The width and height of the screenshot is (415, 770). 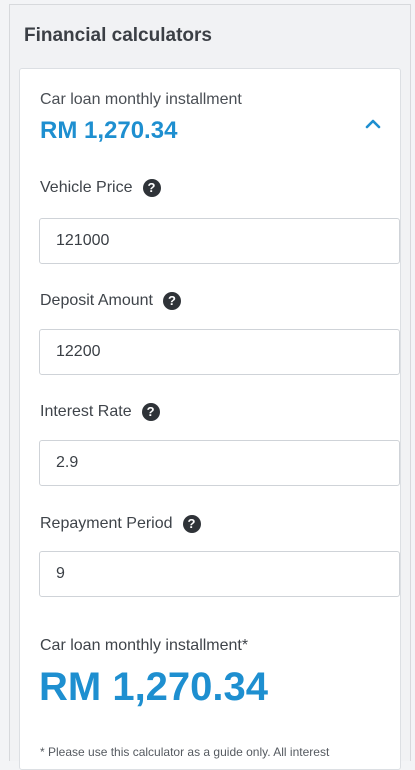 I want to click on deposit-amount-input, so click(x=219, y=352).